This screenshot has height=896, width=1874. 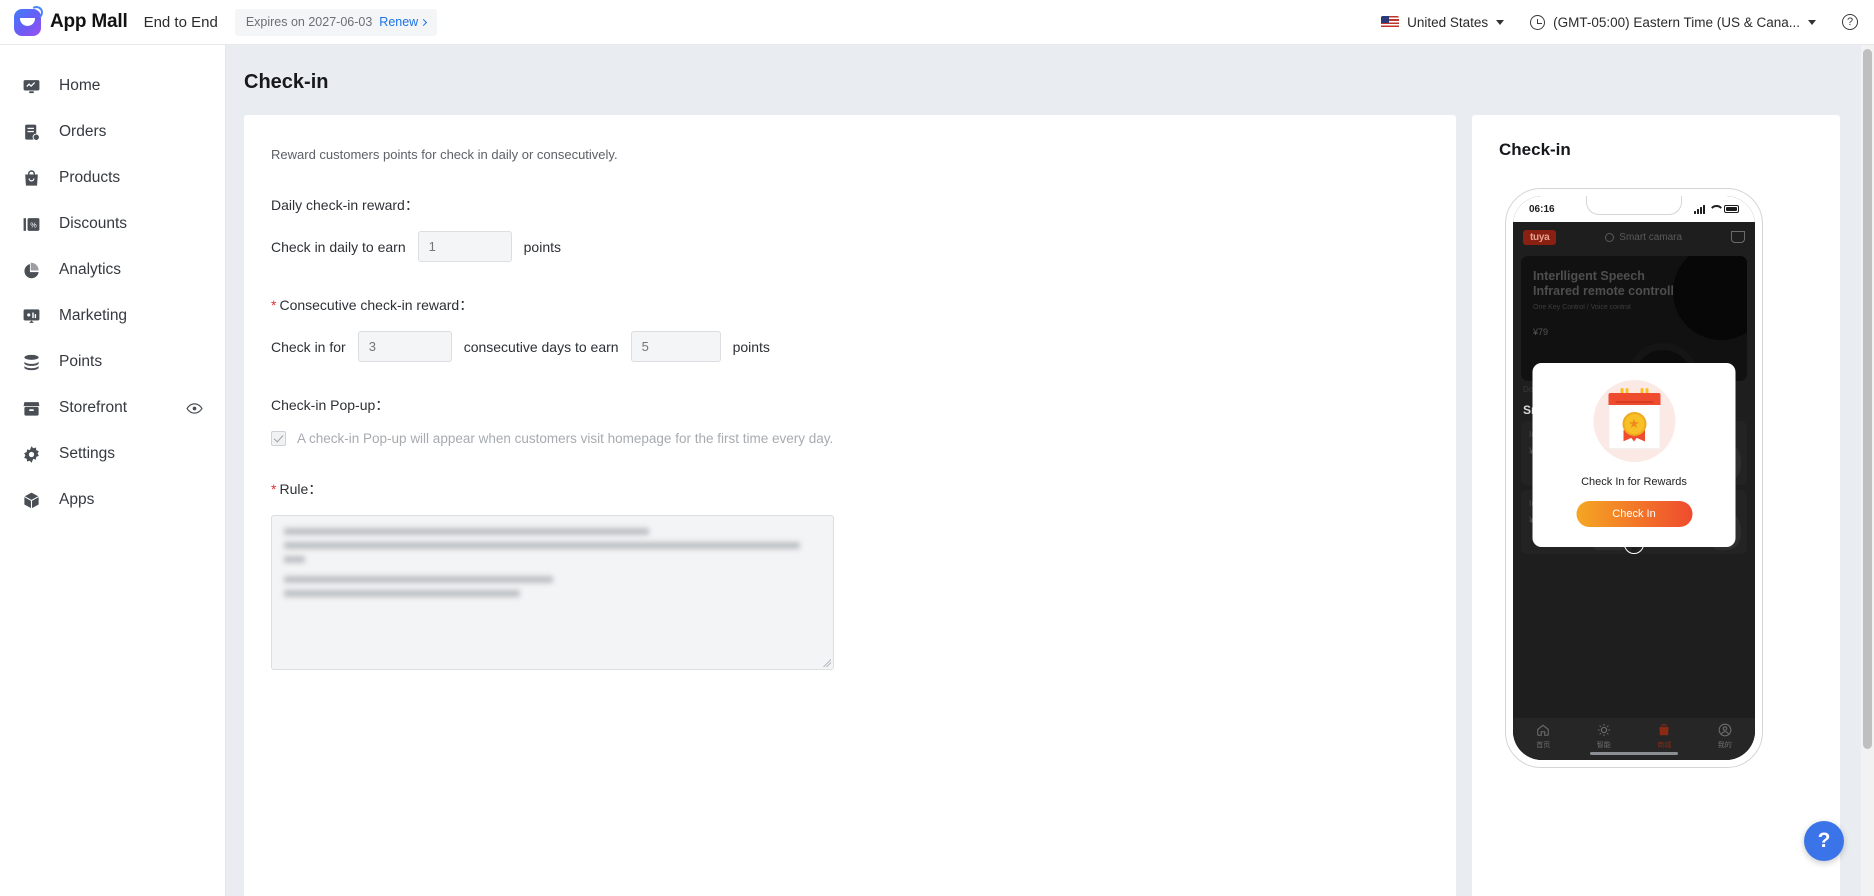 I want to click on rule-textarea, so click(x=552, y=592).